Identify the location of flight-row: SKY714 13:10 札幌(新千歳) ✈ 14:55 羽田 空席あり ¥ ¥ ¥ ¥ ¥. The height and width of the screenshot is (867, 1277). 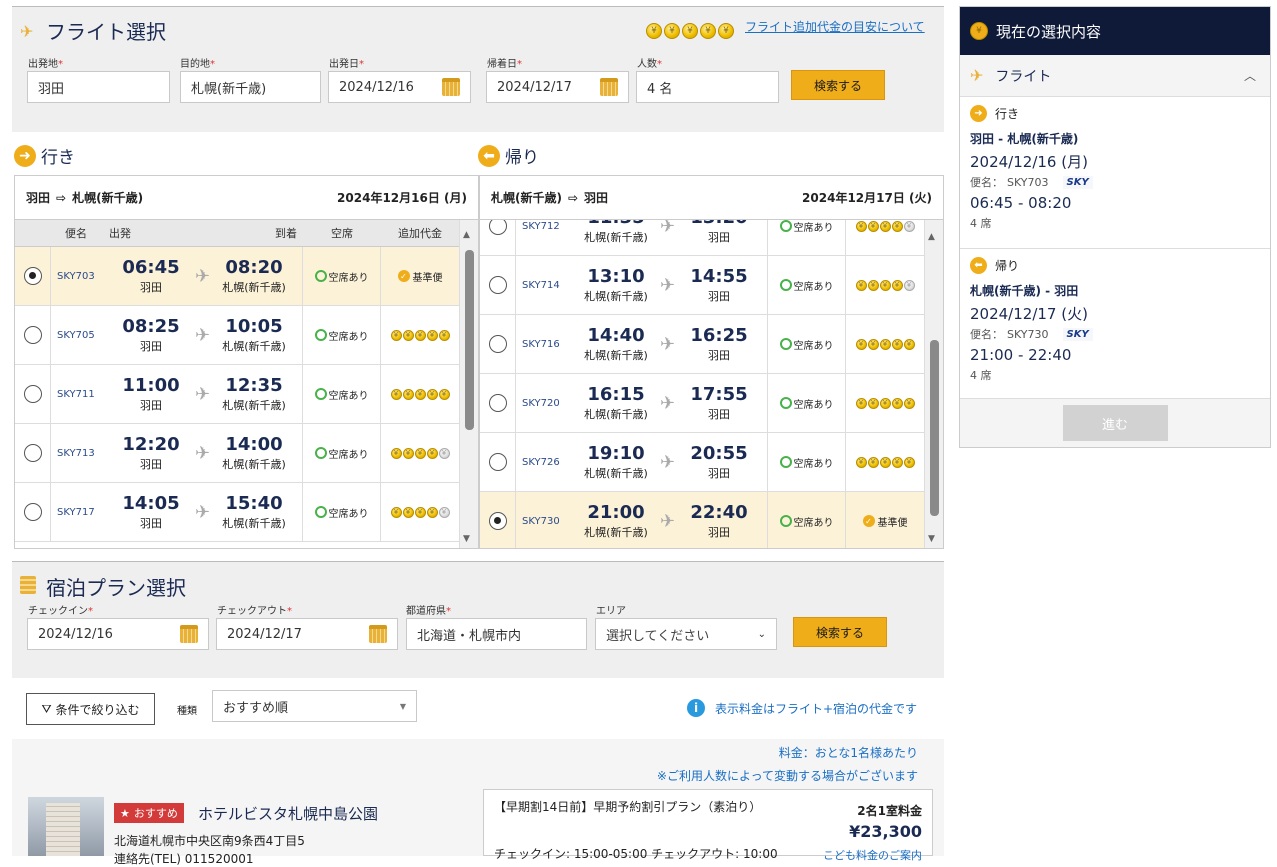
(702, 285).